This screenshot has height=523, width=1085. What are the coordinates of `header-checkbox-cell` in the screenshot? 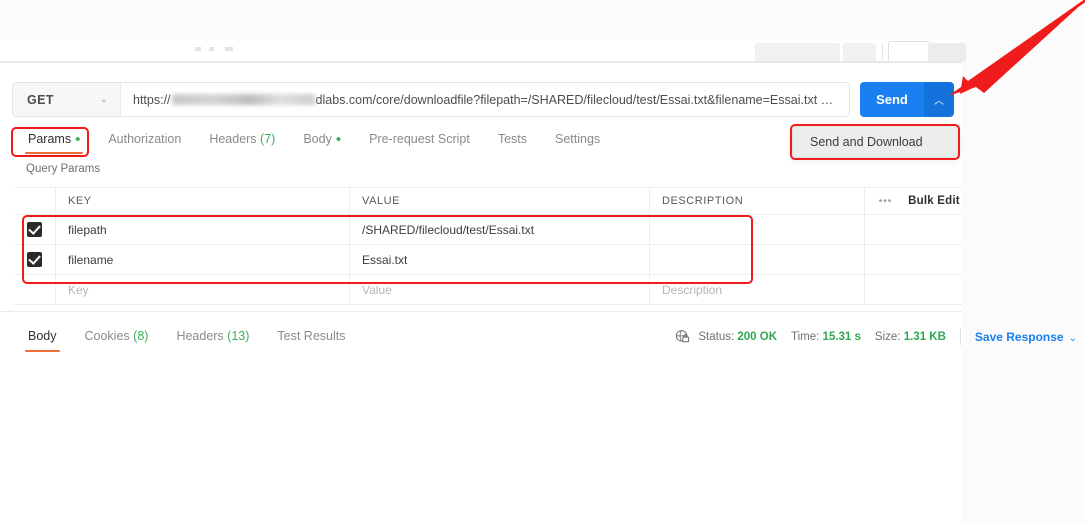 It's located at (35, 201).